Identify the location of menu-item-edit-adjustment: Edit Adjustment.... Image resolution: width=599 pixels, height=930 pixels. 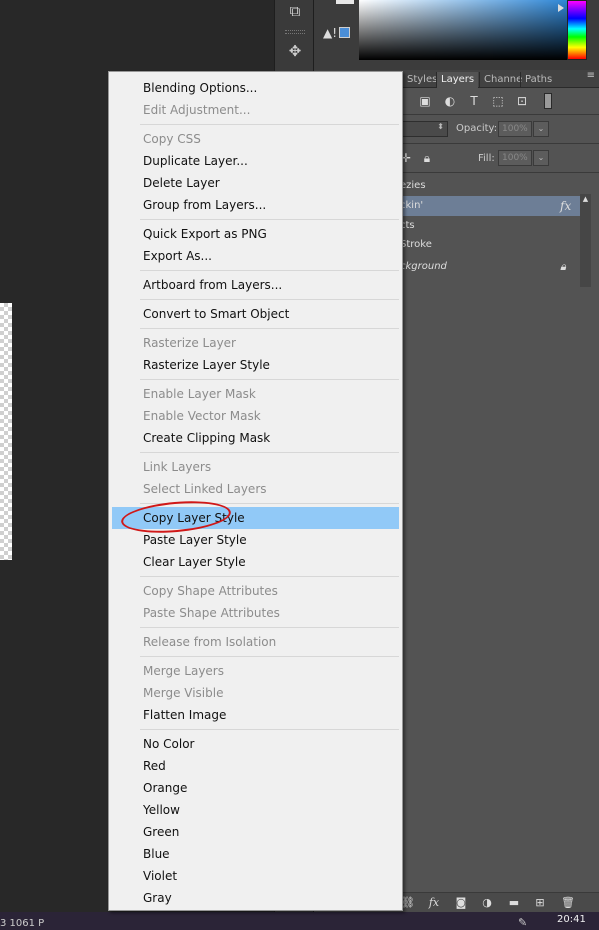
(197, 110).